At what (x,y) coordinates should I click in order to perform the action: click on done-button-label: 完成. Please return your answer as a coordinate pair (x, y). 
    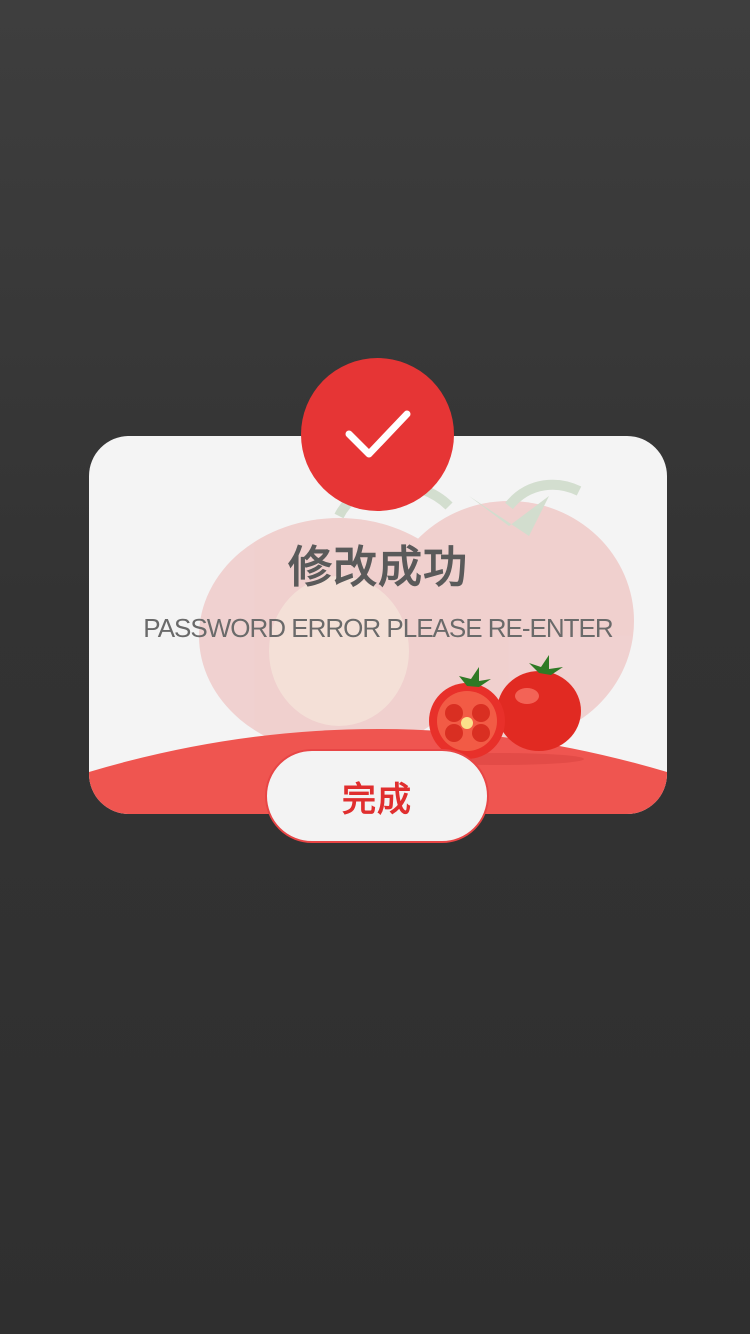
    Looking at the image, I should click on (377, 799).